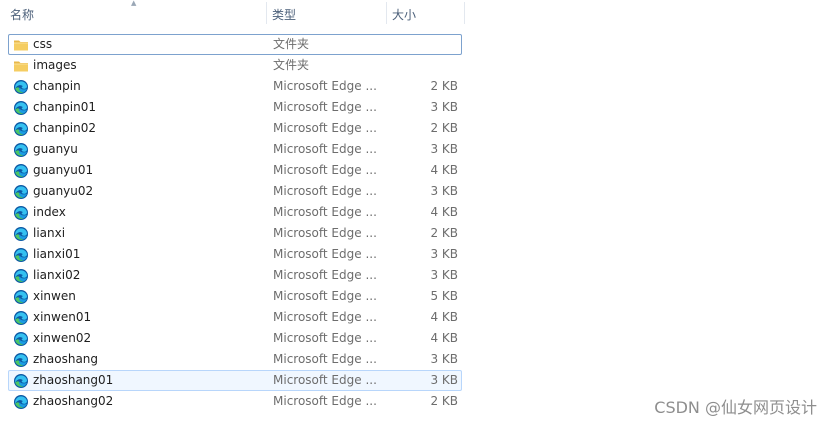  Describe the element at coordinates (73, 380) in the screenshot. I see `file-name: zhaoshang01` at that location.